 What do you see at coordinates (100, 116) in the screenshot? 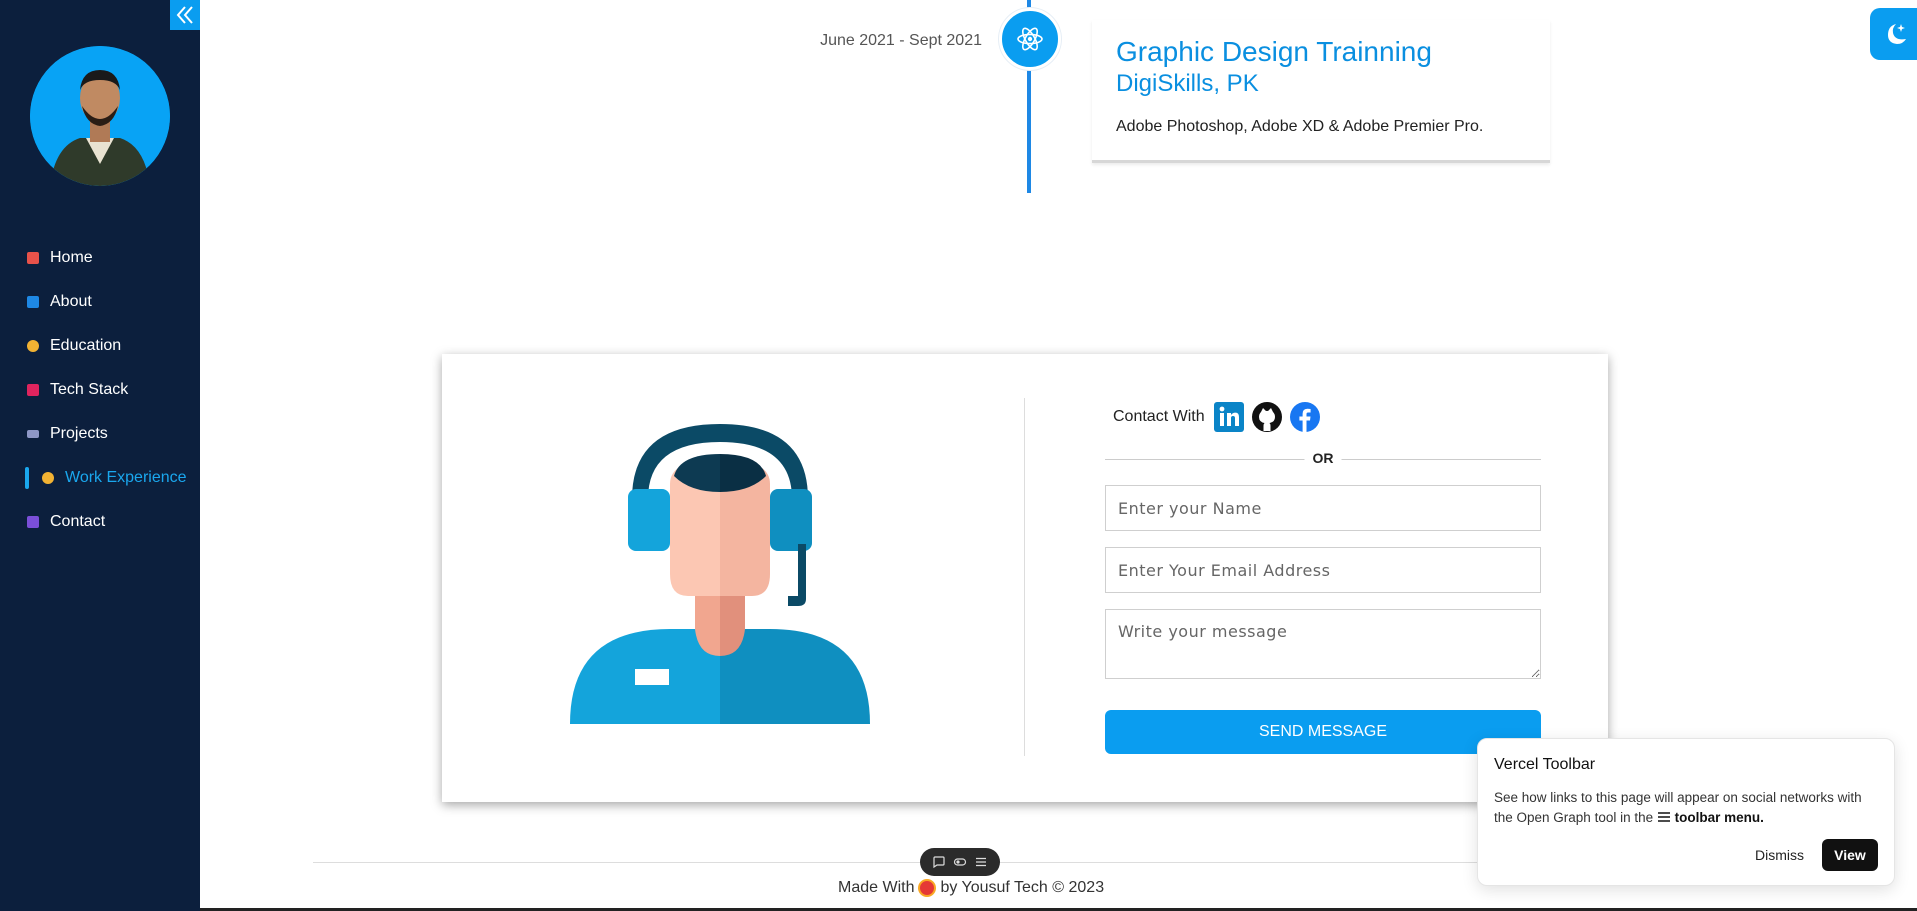
I see `avatar` at bounding box center [100, 116].